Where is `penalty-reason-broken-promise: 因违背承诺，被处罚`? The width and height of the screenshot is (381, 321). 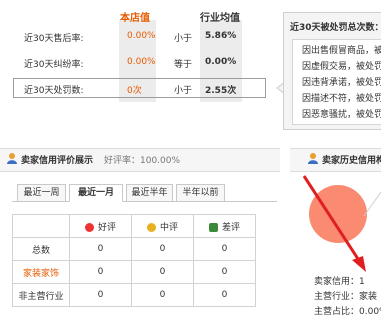
penalty-reason-broken-promise: 因违背承诺，被处罚 is located at coordinates (341, 83).